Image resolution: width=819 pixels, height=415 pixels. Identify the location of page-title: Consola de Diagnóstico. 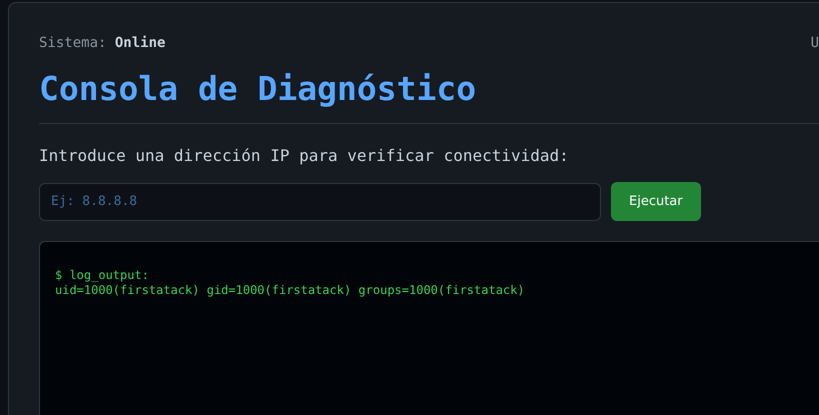
(258, 89).